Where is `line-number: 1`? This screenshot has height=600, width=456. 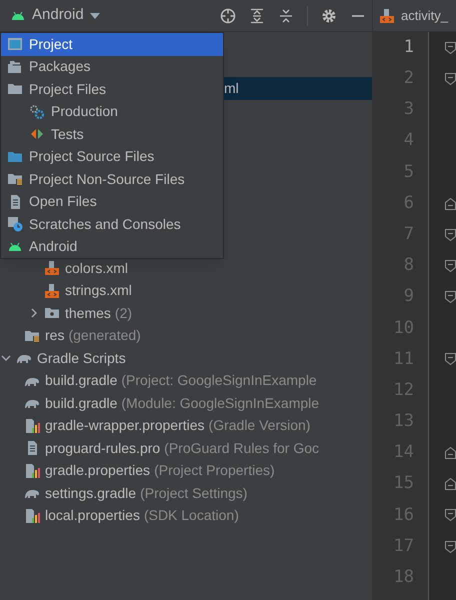 line-number: 1 is located at coordinates (409, 47).